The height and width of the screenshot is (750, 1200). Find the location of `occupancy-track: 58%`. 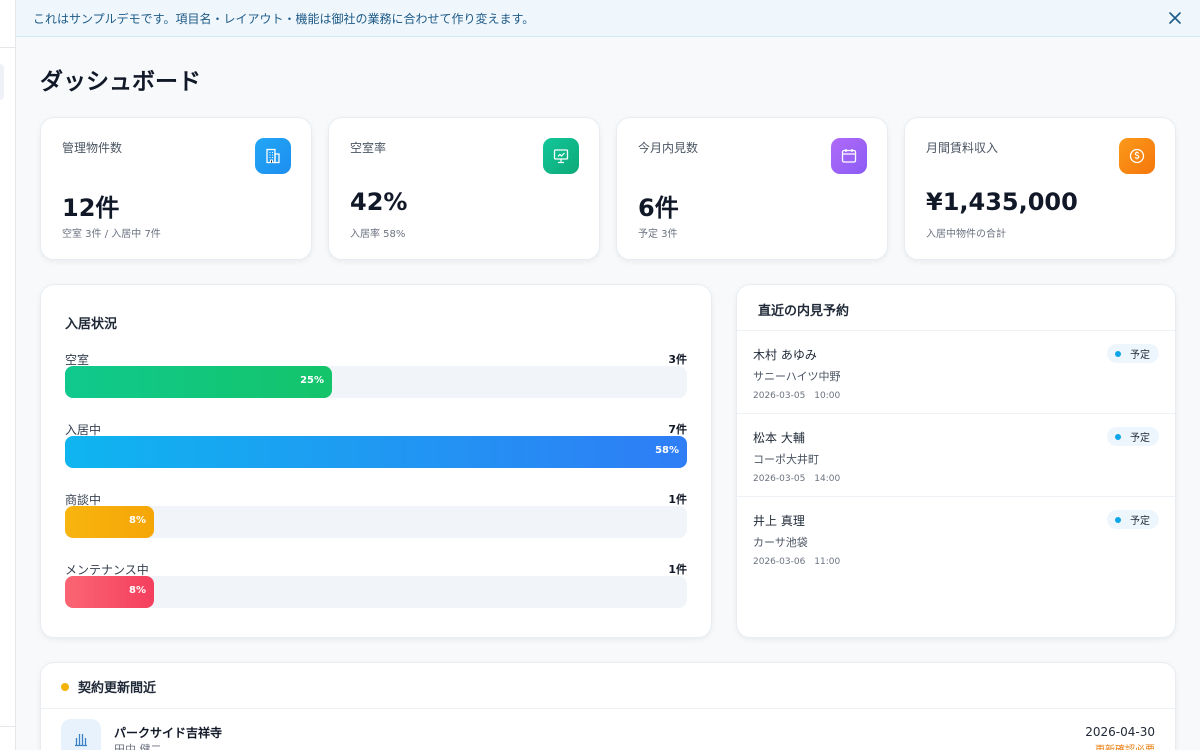

occupancy-track: 58% is located at coordinates (376, 452).